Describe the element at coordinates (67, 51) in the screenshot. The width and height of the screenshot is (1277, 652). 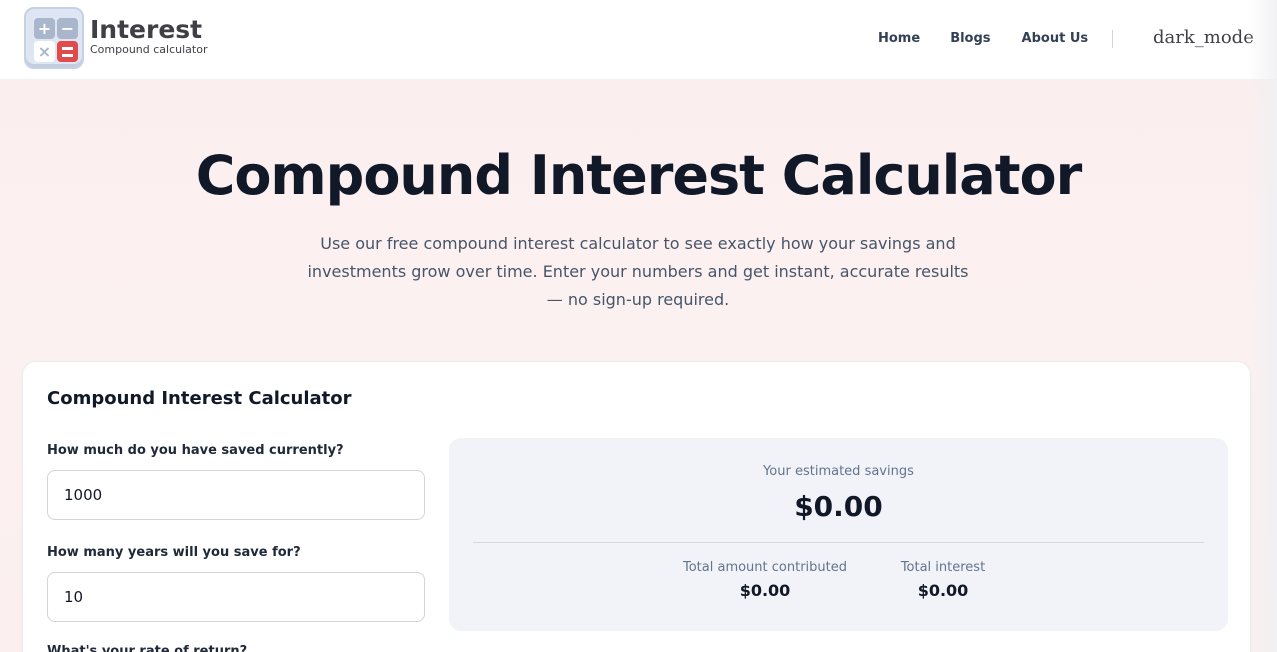
I see `equals-icon` at that location.